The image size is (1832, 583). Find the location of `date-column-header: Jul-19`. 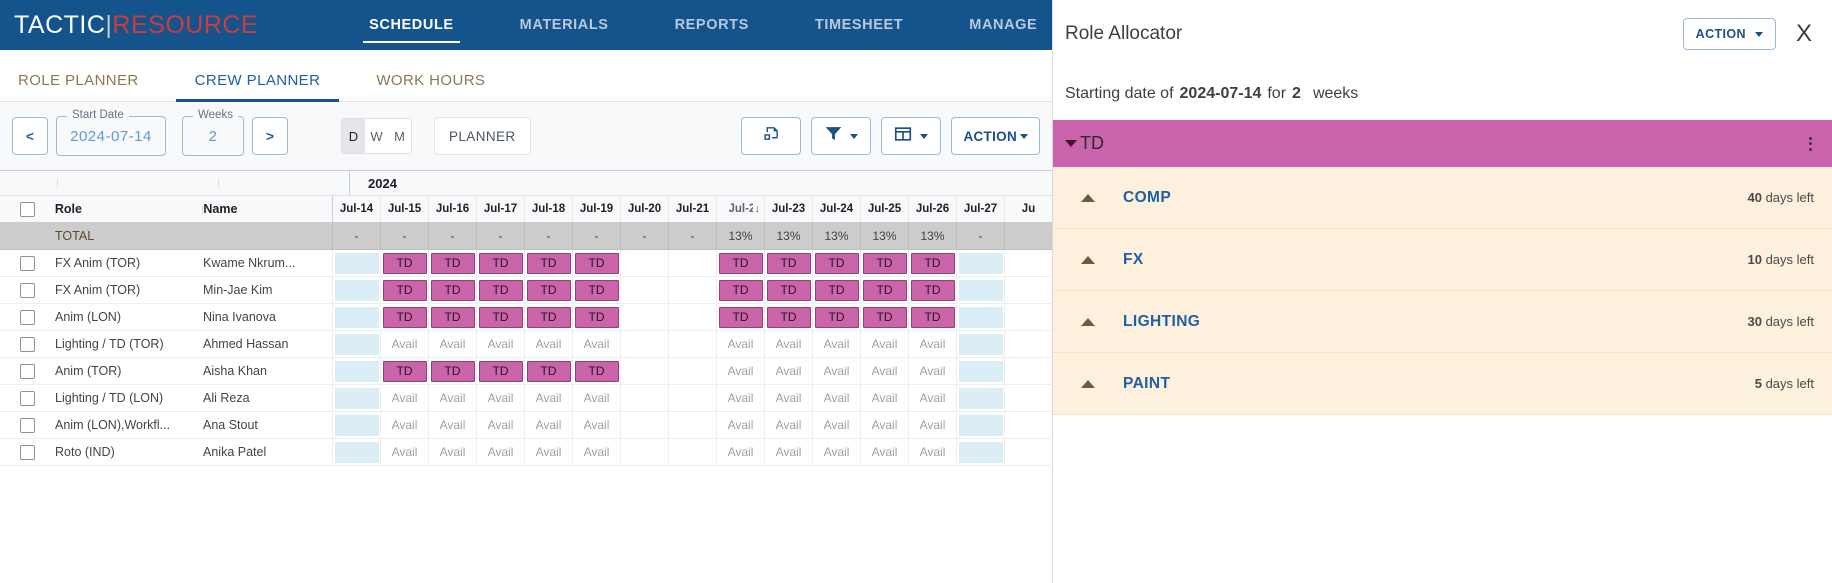

date-column-header: Jul-19 is located at coordinates (596, 209).